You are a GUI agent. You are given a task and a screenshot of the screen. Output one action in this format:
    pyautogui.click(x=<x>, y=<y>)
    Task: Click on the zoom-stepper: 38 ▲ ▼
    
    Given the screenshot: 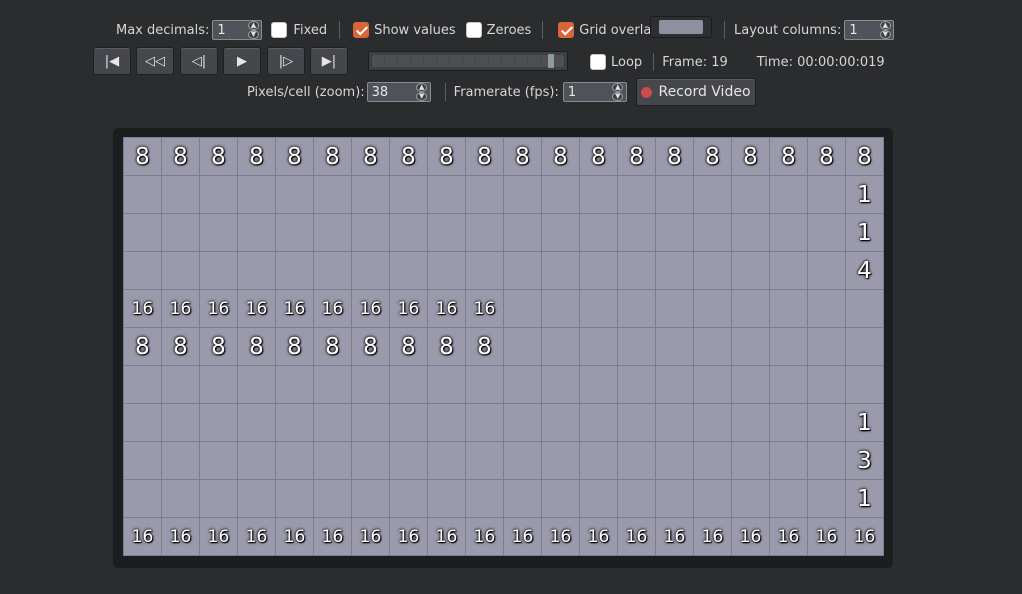 What is the action you would take?
    pyautogui.click(x=398, y=92)
    